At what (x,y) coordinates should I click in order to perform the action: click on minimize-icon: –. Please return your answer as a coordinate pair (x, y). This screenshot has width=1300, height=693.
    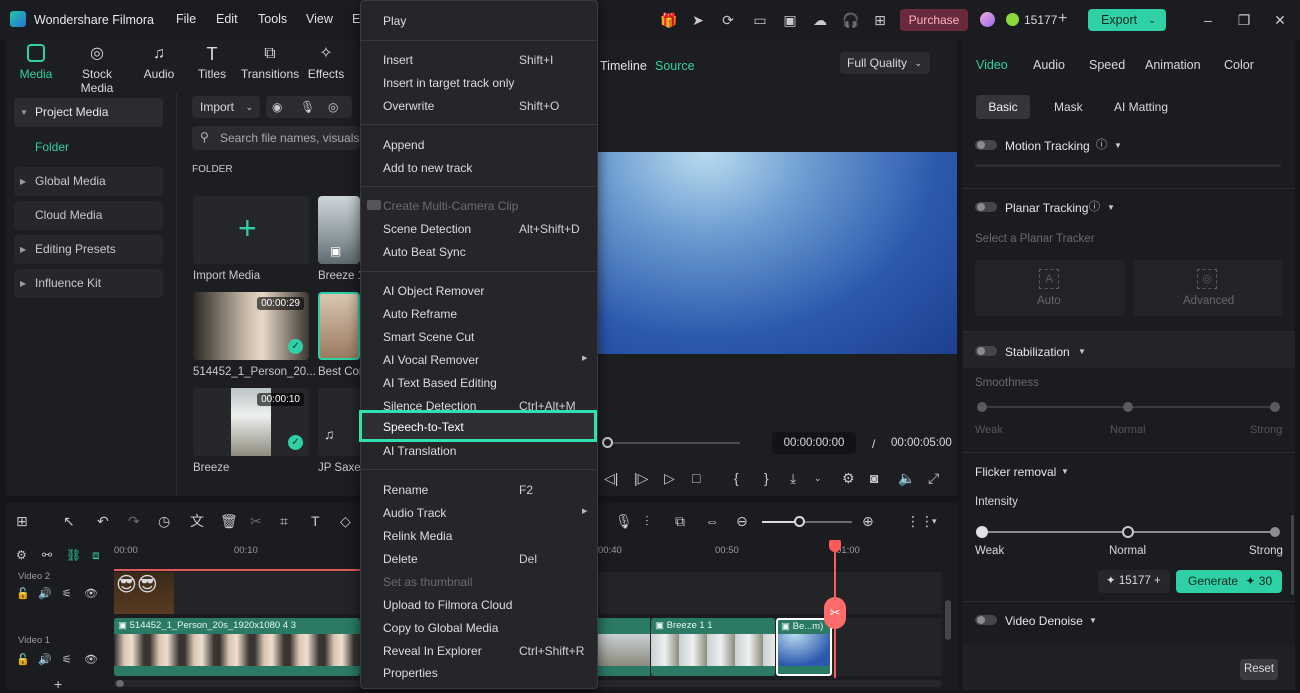
    Looking at the image, I should click on (1208, 20).